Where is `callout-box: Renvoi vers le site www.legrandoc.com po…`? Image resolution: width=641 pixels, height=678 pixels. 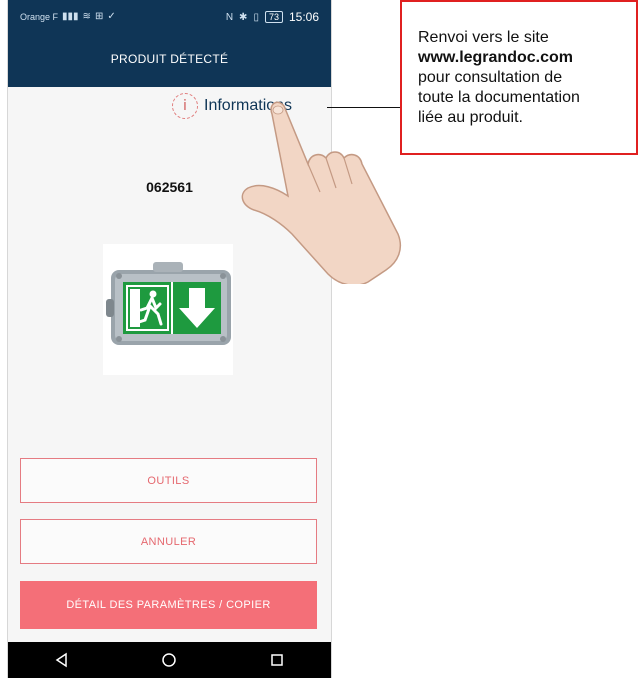
callout-box: Renvoi vers le site www.legrandoc.com po… is located at coordinates (519, 77).